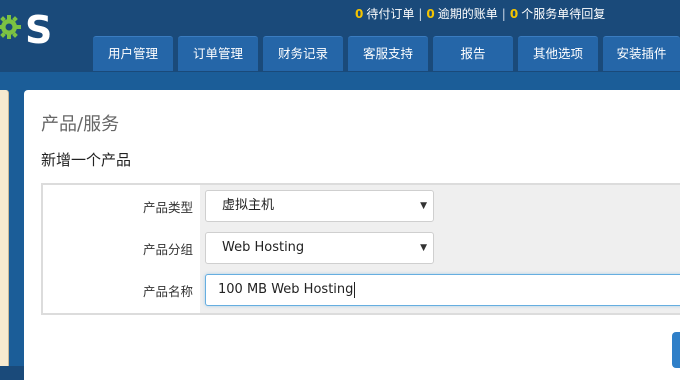  I want to click on main-nav: 用户管理 订单管理 财务记录 客服支持 报告 其他选项 安装插件, so click(340, 54).